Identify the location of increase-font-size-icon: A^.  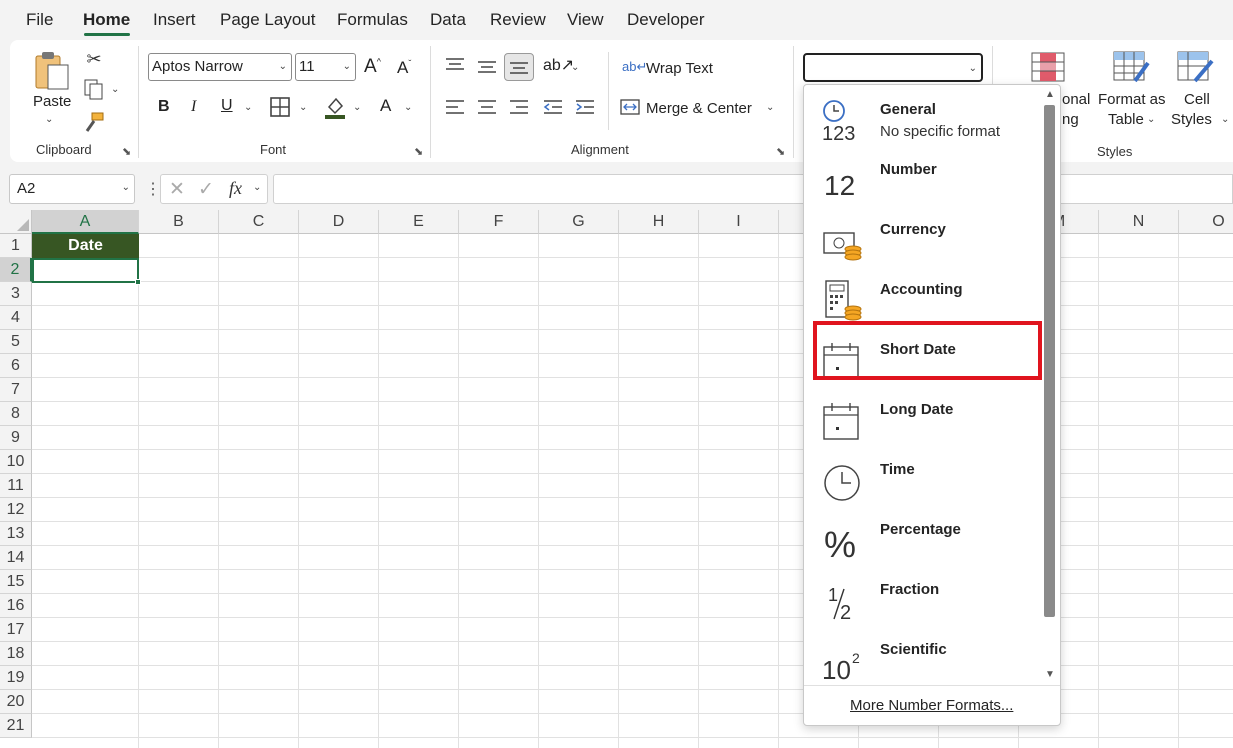
(372, 67).